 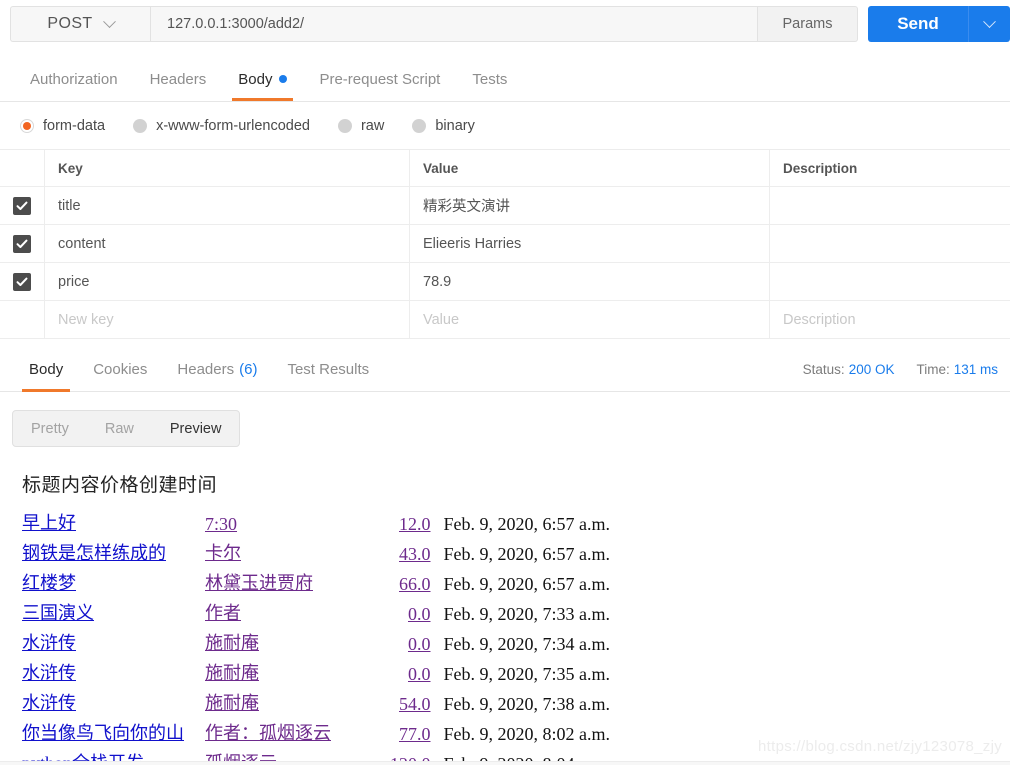 I want to click on view-preview-button: Preview, so click(x=196, y=428).